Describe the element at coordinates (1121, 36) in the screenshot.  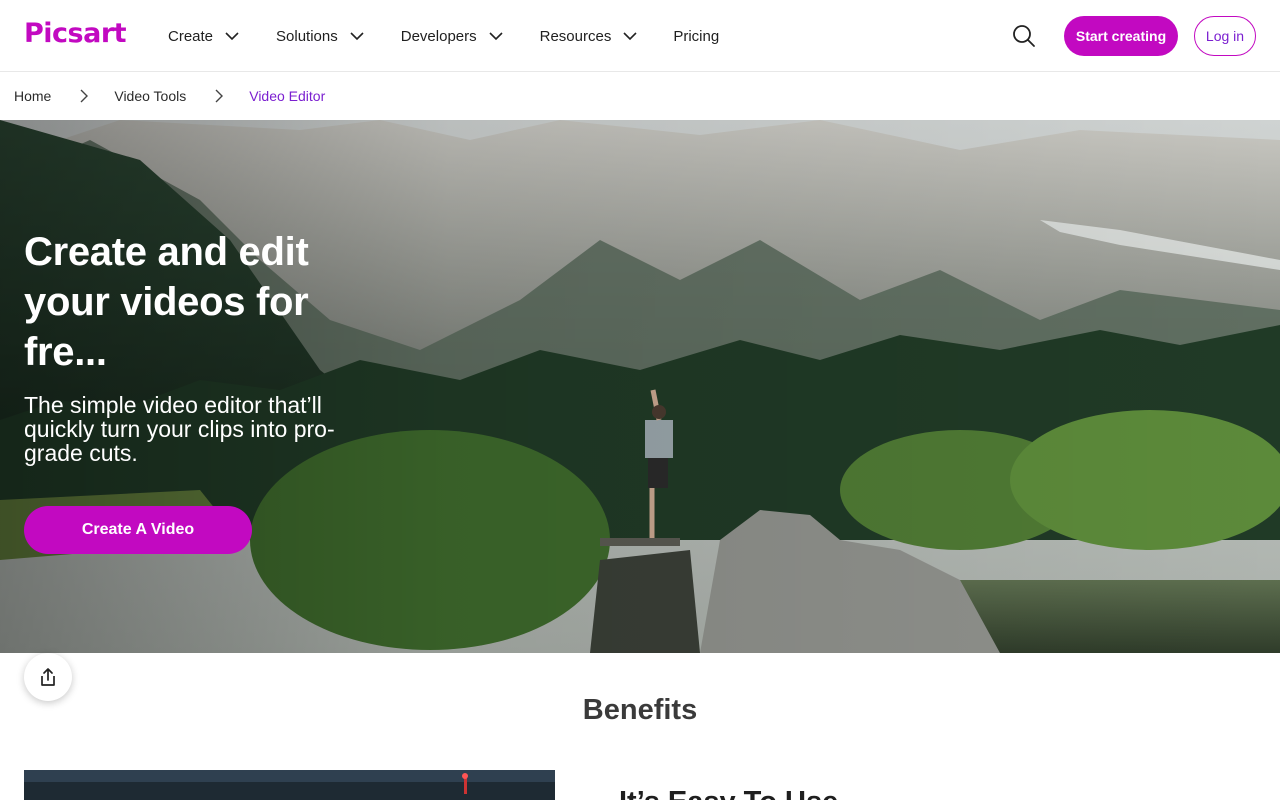
I see `start-creating-button: Start creating` at that location.